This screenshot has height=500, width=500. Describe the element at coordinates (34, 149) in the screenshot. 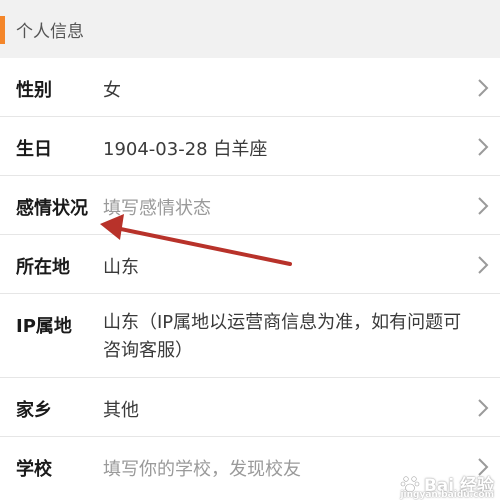

I see `row-label: 生日` at that location.